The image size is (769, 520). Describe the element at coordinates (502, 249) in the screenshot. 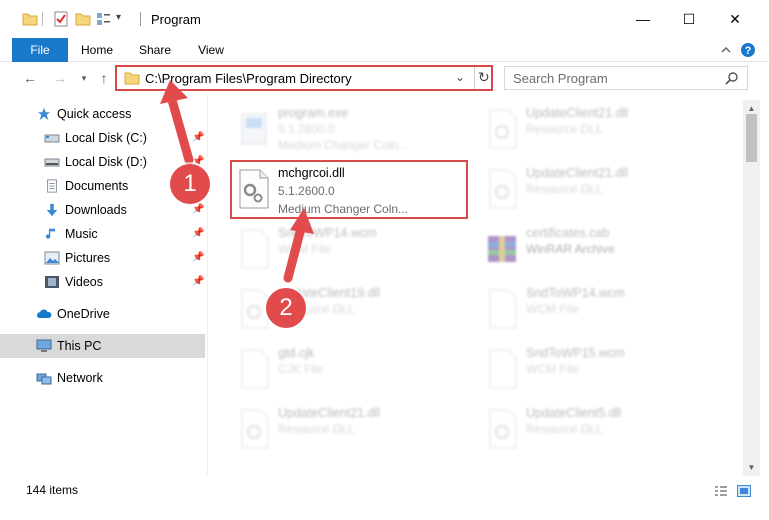

I see `archive-icon` at that location.